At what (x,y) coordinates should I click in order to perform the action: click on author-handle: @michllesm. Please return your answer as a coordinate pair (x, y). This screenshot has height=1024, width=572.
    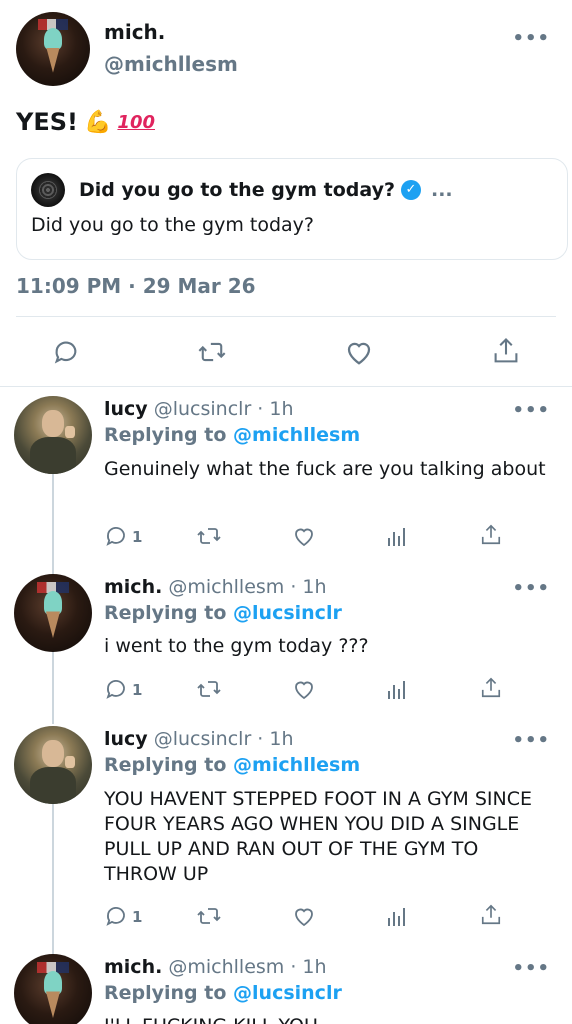
    Looking at the image, I should click on (171, 64).